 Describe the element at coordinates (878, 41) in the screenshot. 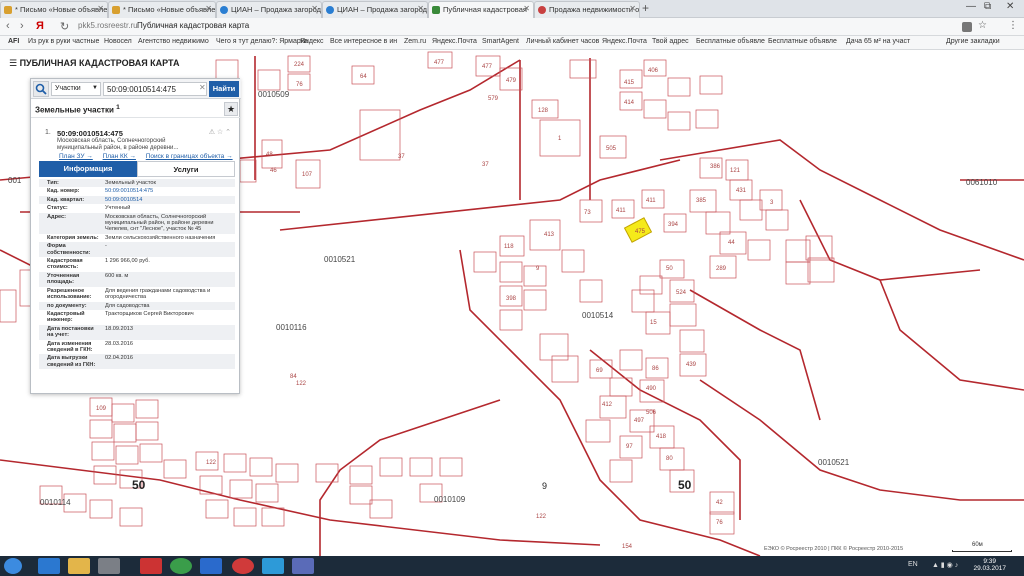

I see `bookmark-item: Дача 65 м² на участ` at that location.